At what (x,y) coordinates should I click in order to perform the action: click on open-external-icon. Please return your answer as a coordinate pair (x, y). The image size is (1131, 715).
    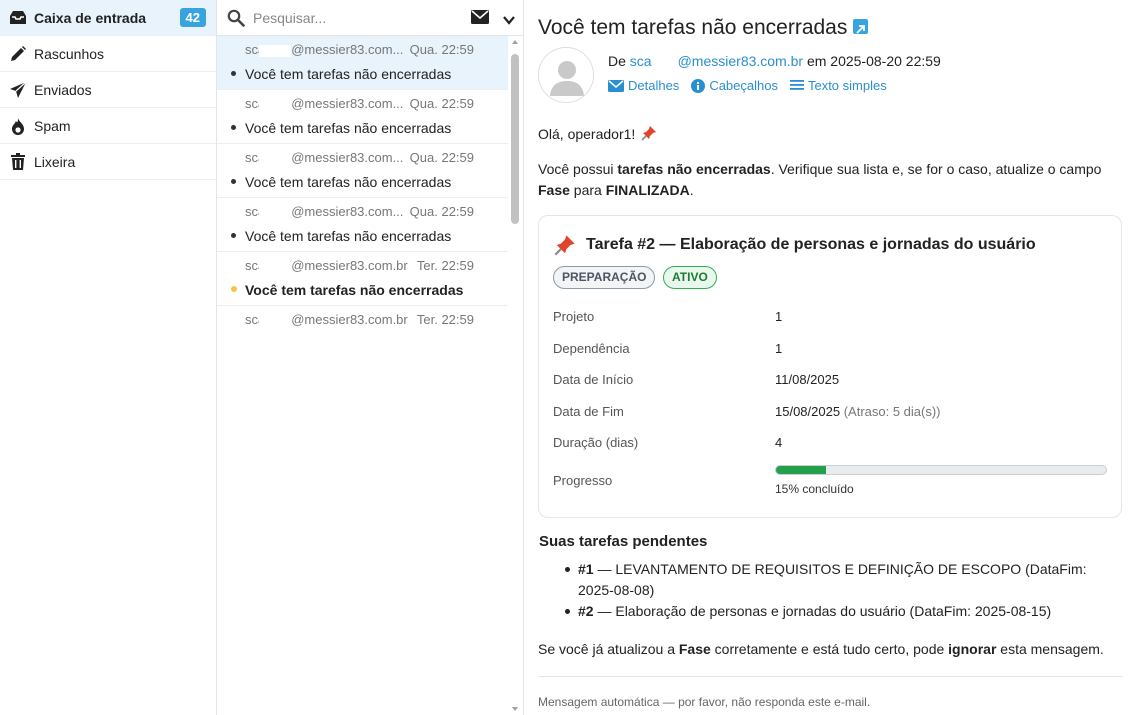
    Looking at the image, I should click on (861, 26).